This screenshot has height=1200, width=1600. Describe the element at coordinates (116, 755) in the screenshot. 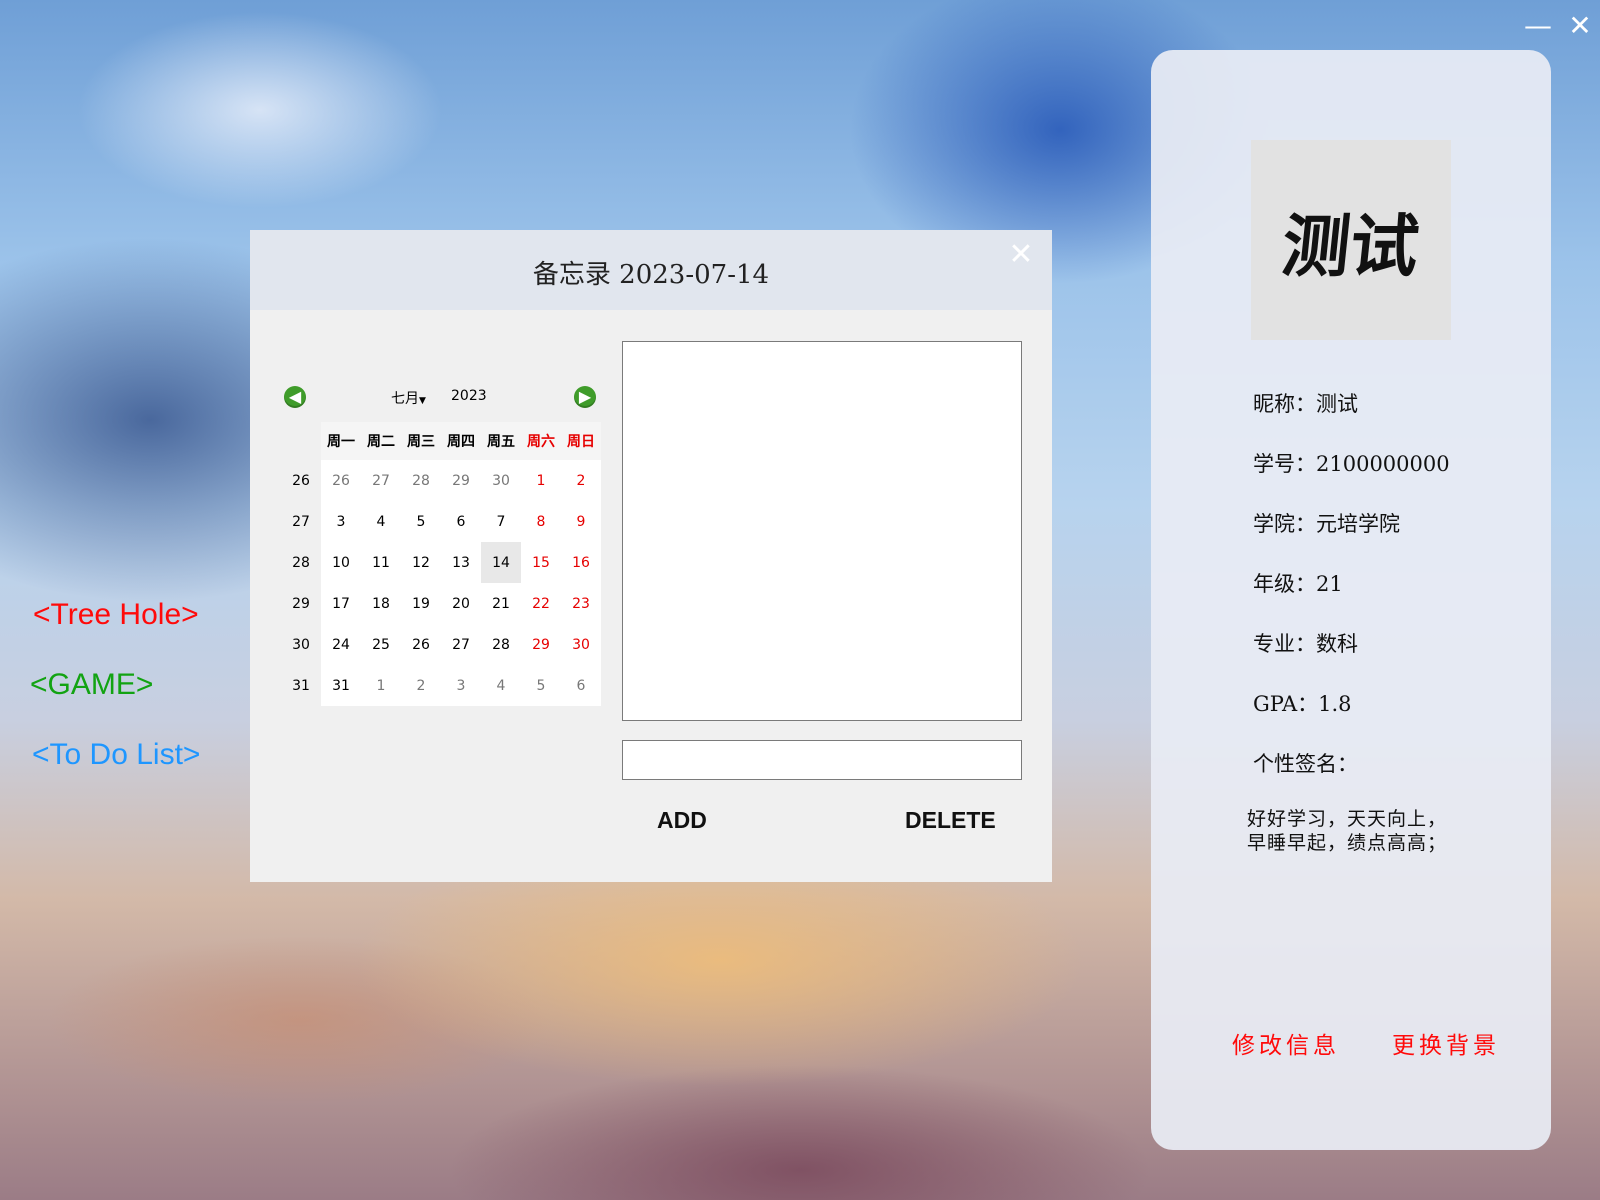

I see `todo-list-link: <To Do List>` at that location.